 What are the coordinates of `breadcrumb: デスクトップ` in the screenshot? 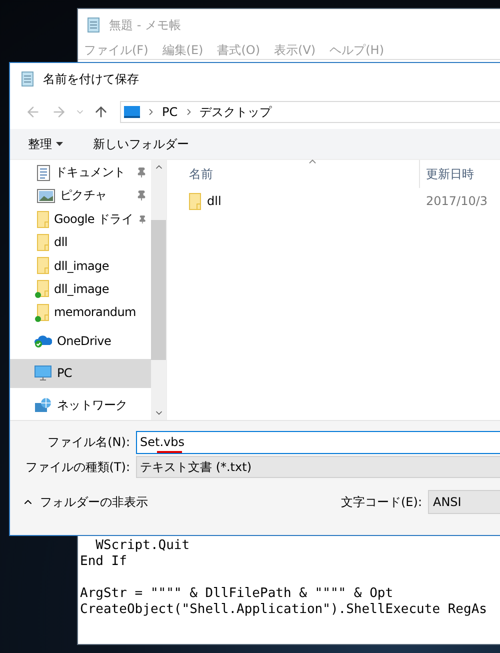 It's located at (236, 112).